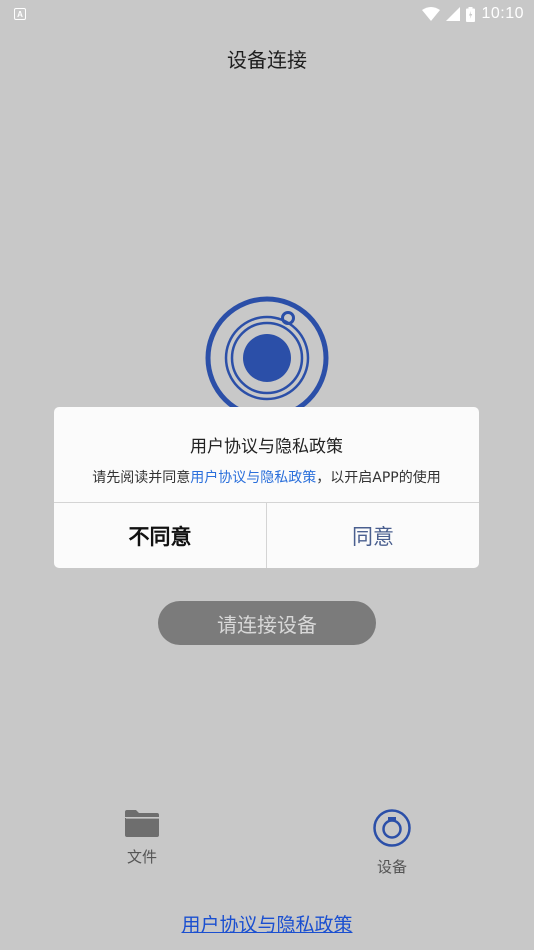  Describe the element at coordinates (267, 623) in the screenshot. I see `connect-device-button: 请连接设备` at that location.